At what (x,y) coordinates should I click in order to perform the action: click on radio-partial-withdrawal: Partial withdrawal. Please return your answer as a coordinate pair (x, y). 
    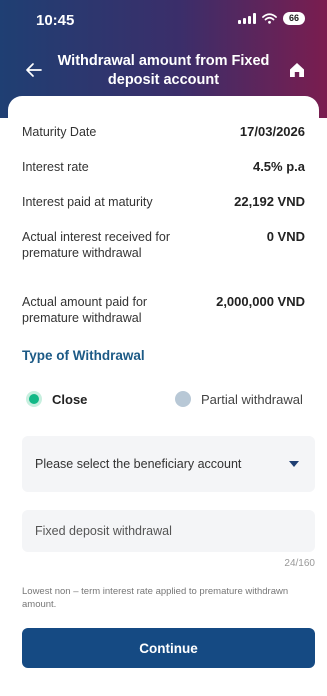
    Looking at the image, I should click on (239, 399).